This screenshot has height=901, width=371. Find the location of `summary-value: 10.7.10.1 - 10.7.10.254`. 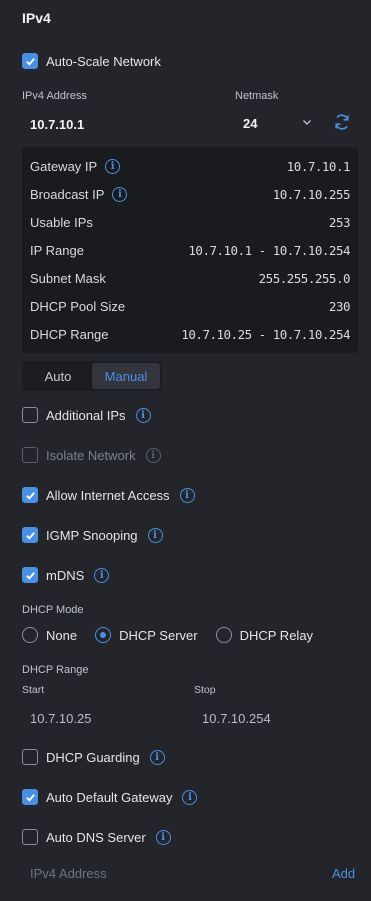

summary-value: 10.7.10.1 - 10.7.10.254 is located at coordinates (269, 250).